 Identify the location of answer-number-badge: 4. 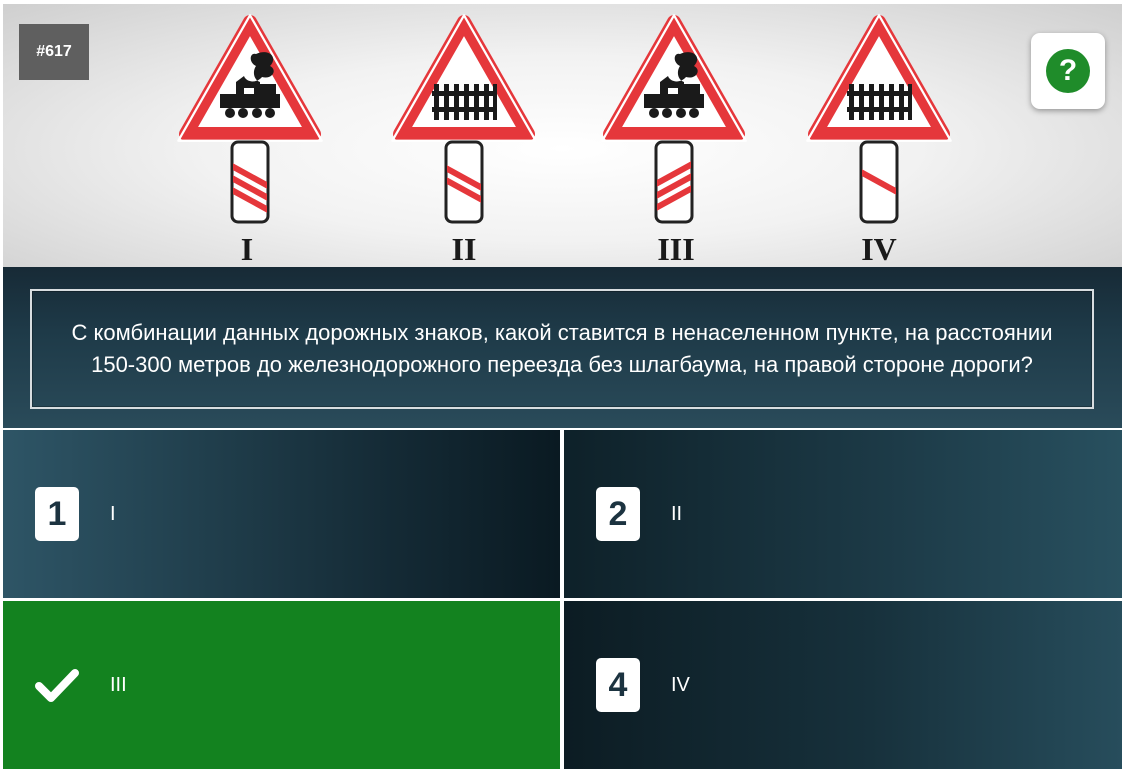
(618, 685).